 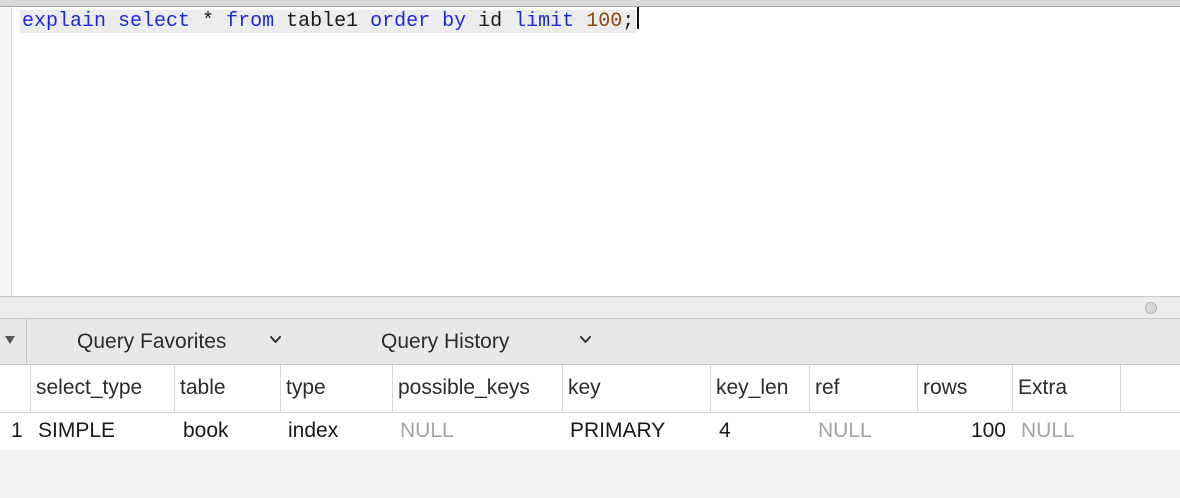 I want to click on column-header-select-type: select_type, so click(x=103, y=389).